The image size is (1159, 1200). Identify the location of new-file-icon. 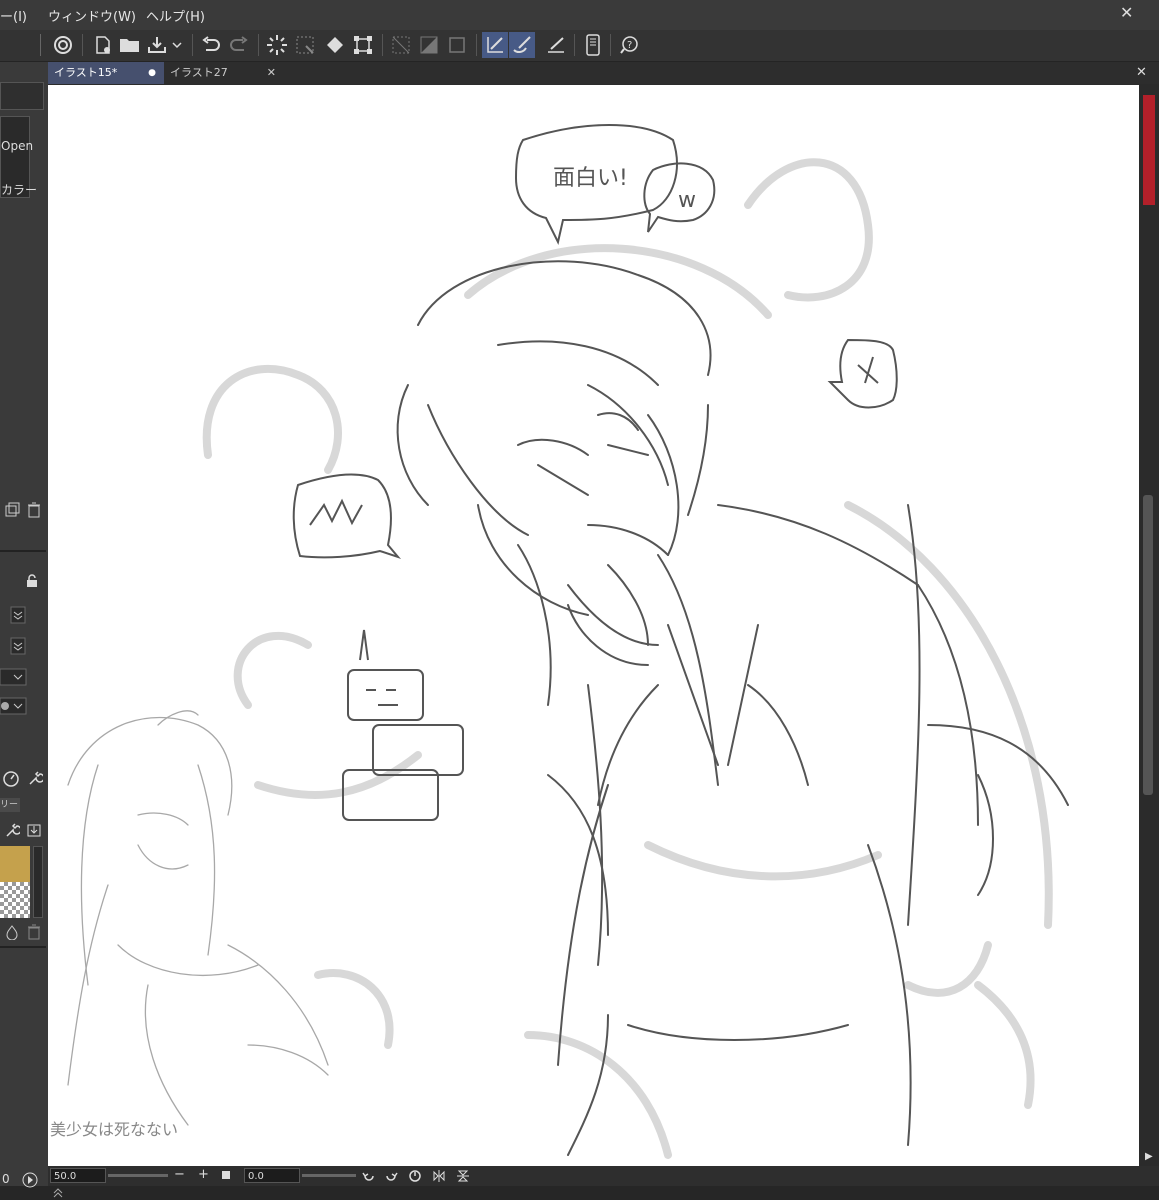
(103, 45).